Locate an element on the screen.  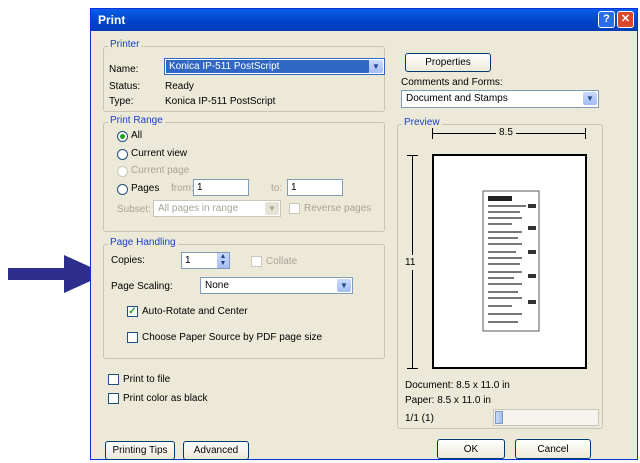
preview-height-label: 11 is located at coordinates (410, 262).